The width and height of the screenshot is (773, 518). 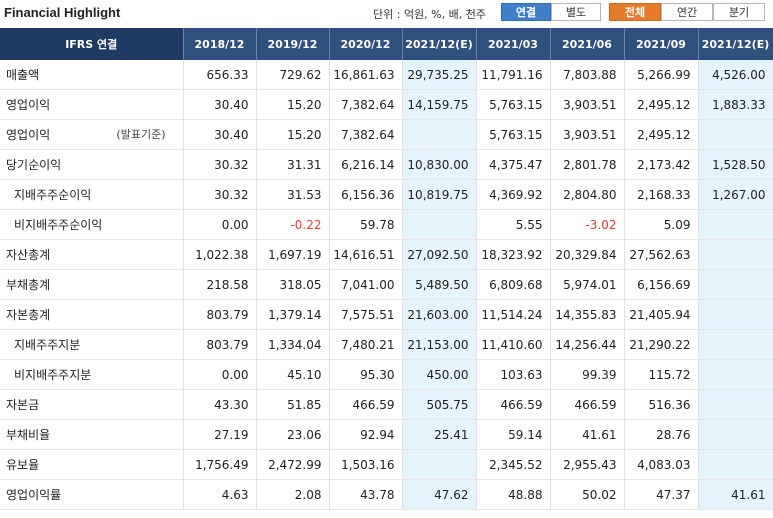 I want to click on value-cell: 11,514.24, so click(x=513, y=314).